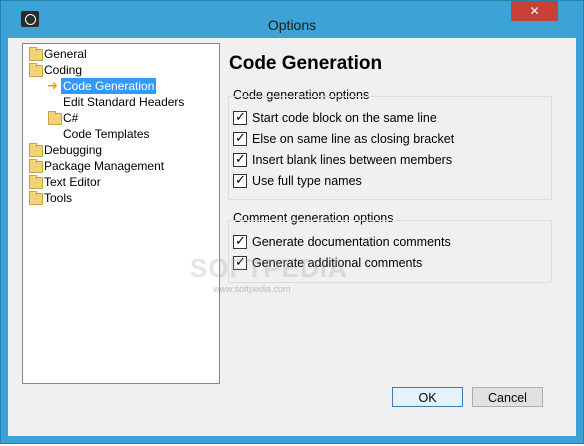  What do you see at coordinates (106, 134) in the screenshot?
I see `tree-item-label: Code Templates` at bounding box center [106, 134].